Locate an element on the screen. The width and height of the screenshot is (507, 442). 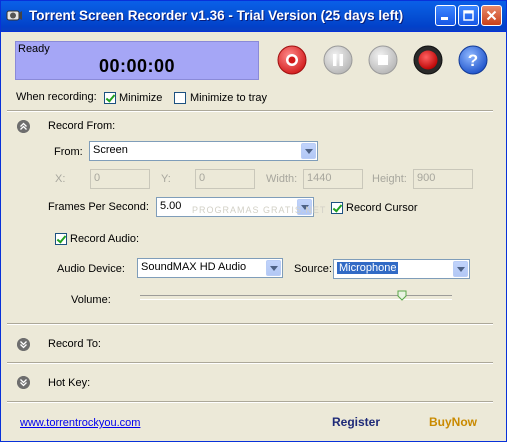
fps-label: Frames Per Second: is located at coordinates (98, 207).